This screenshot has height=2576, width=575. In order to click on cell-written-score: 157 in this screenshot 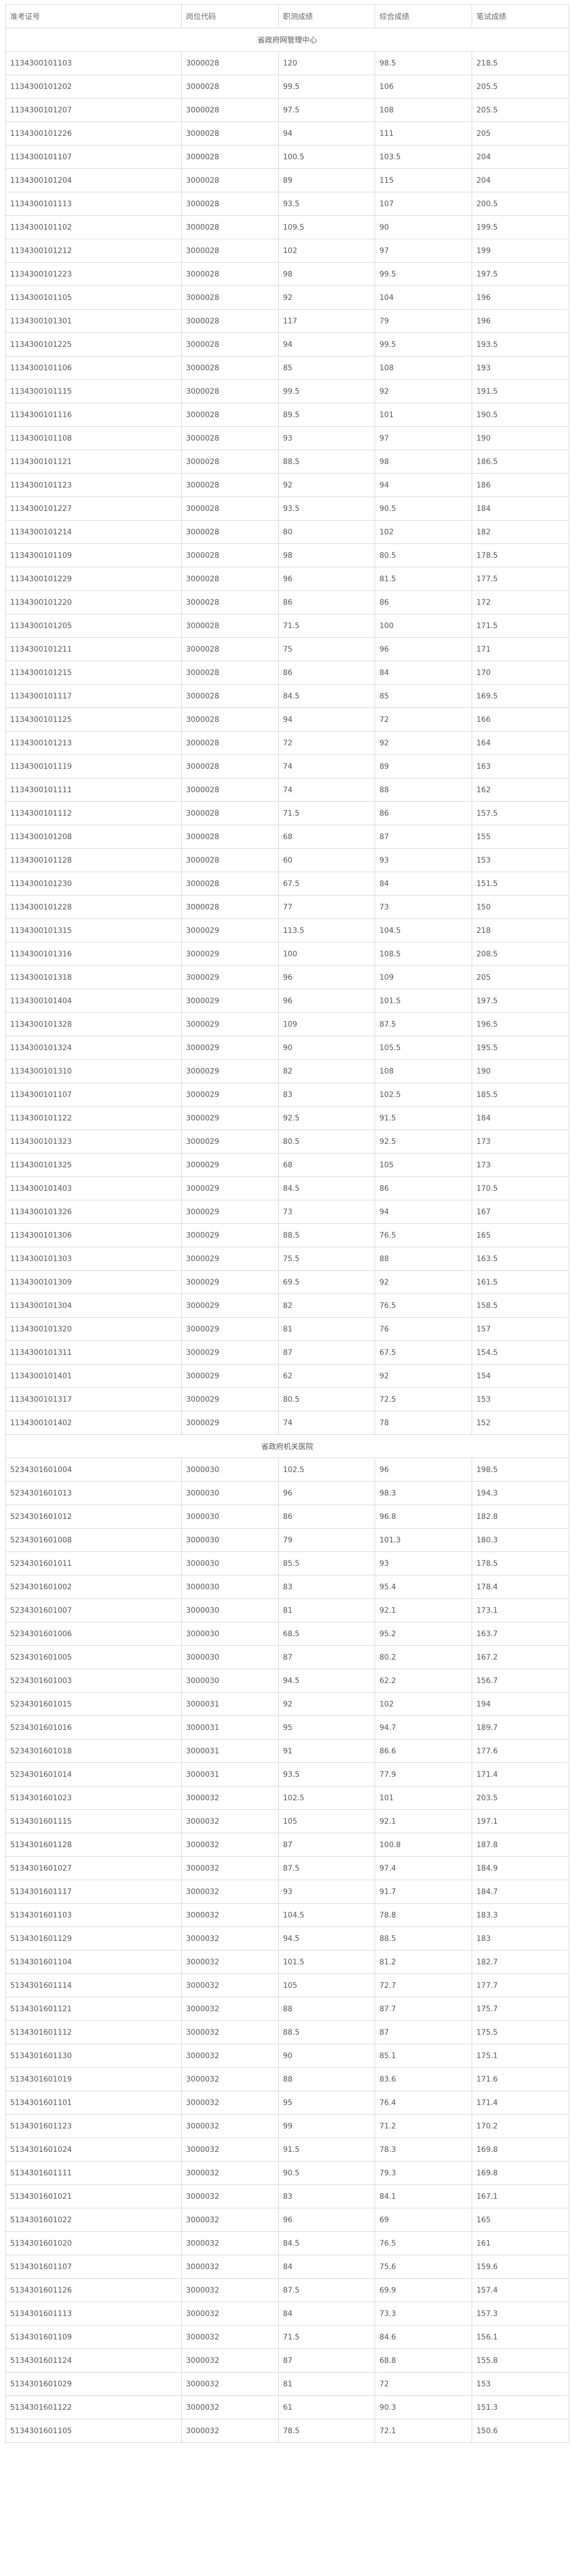, I will do `click(520, 1329)`.